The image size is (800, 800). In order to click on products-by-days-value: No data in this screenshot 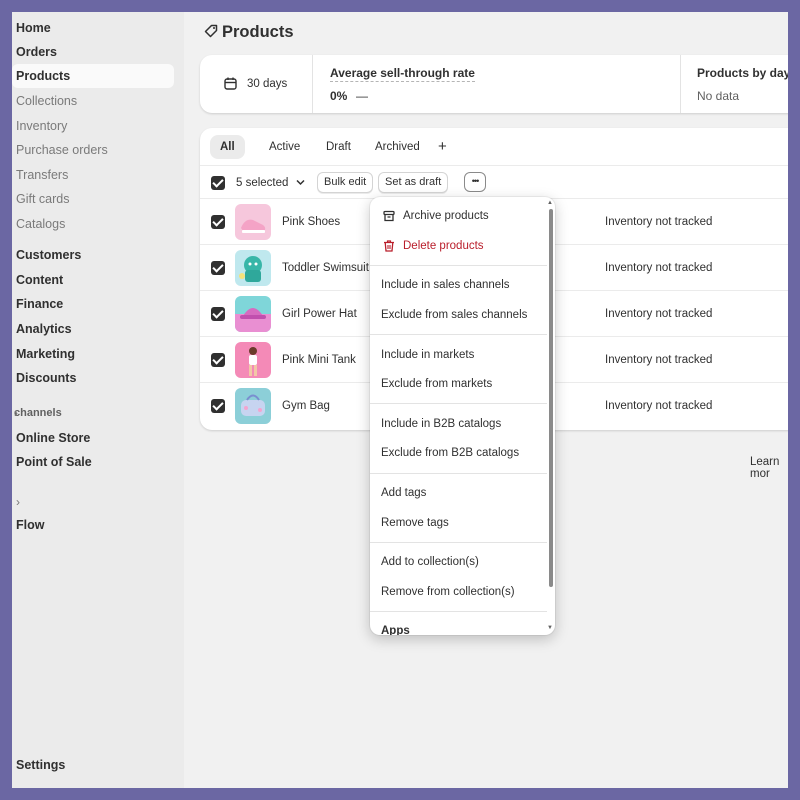, I will do `click(718, 96)`.